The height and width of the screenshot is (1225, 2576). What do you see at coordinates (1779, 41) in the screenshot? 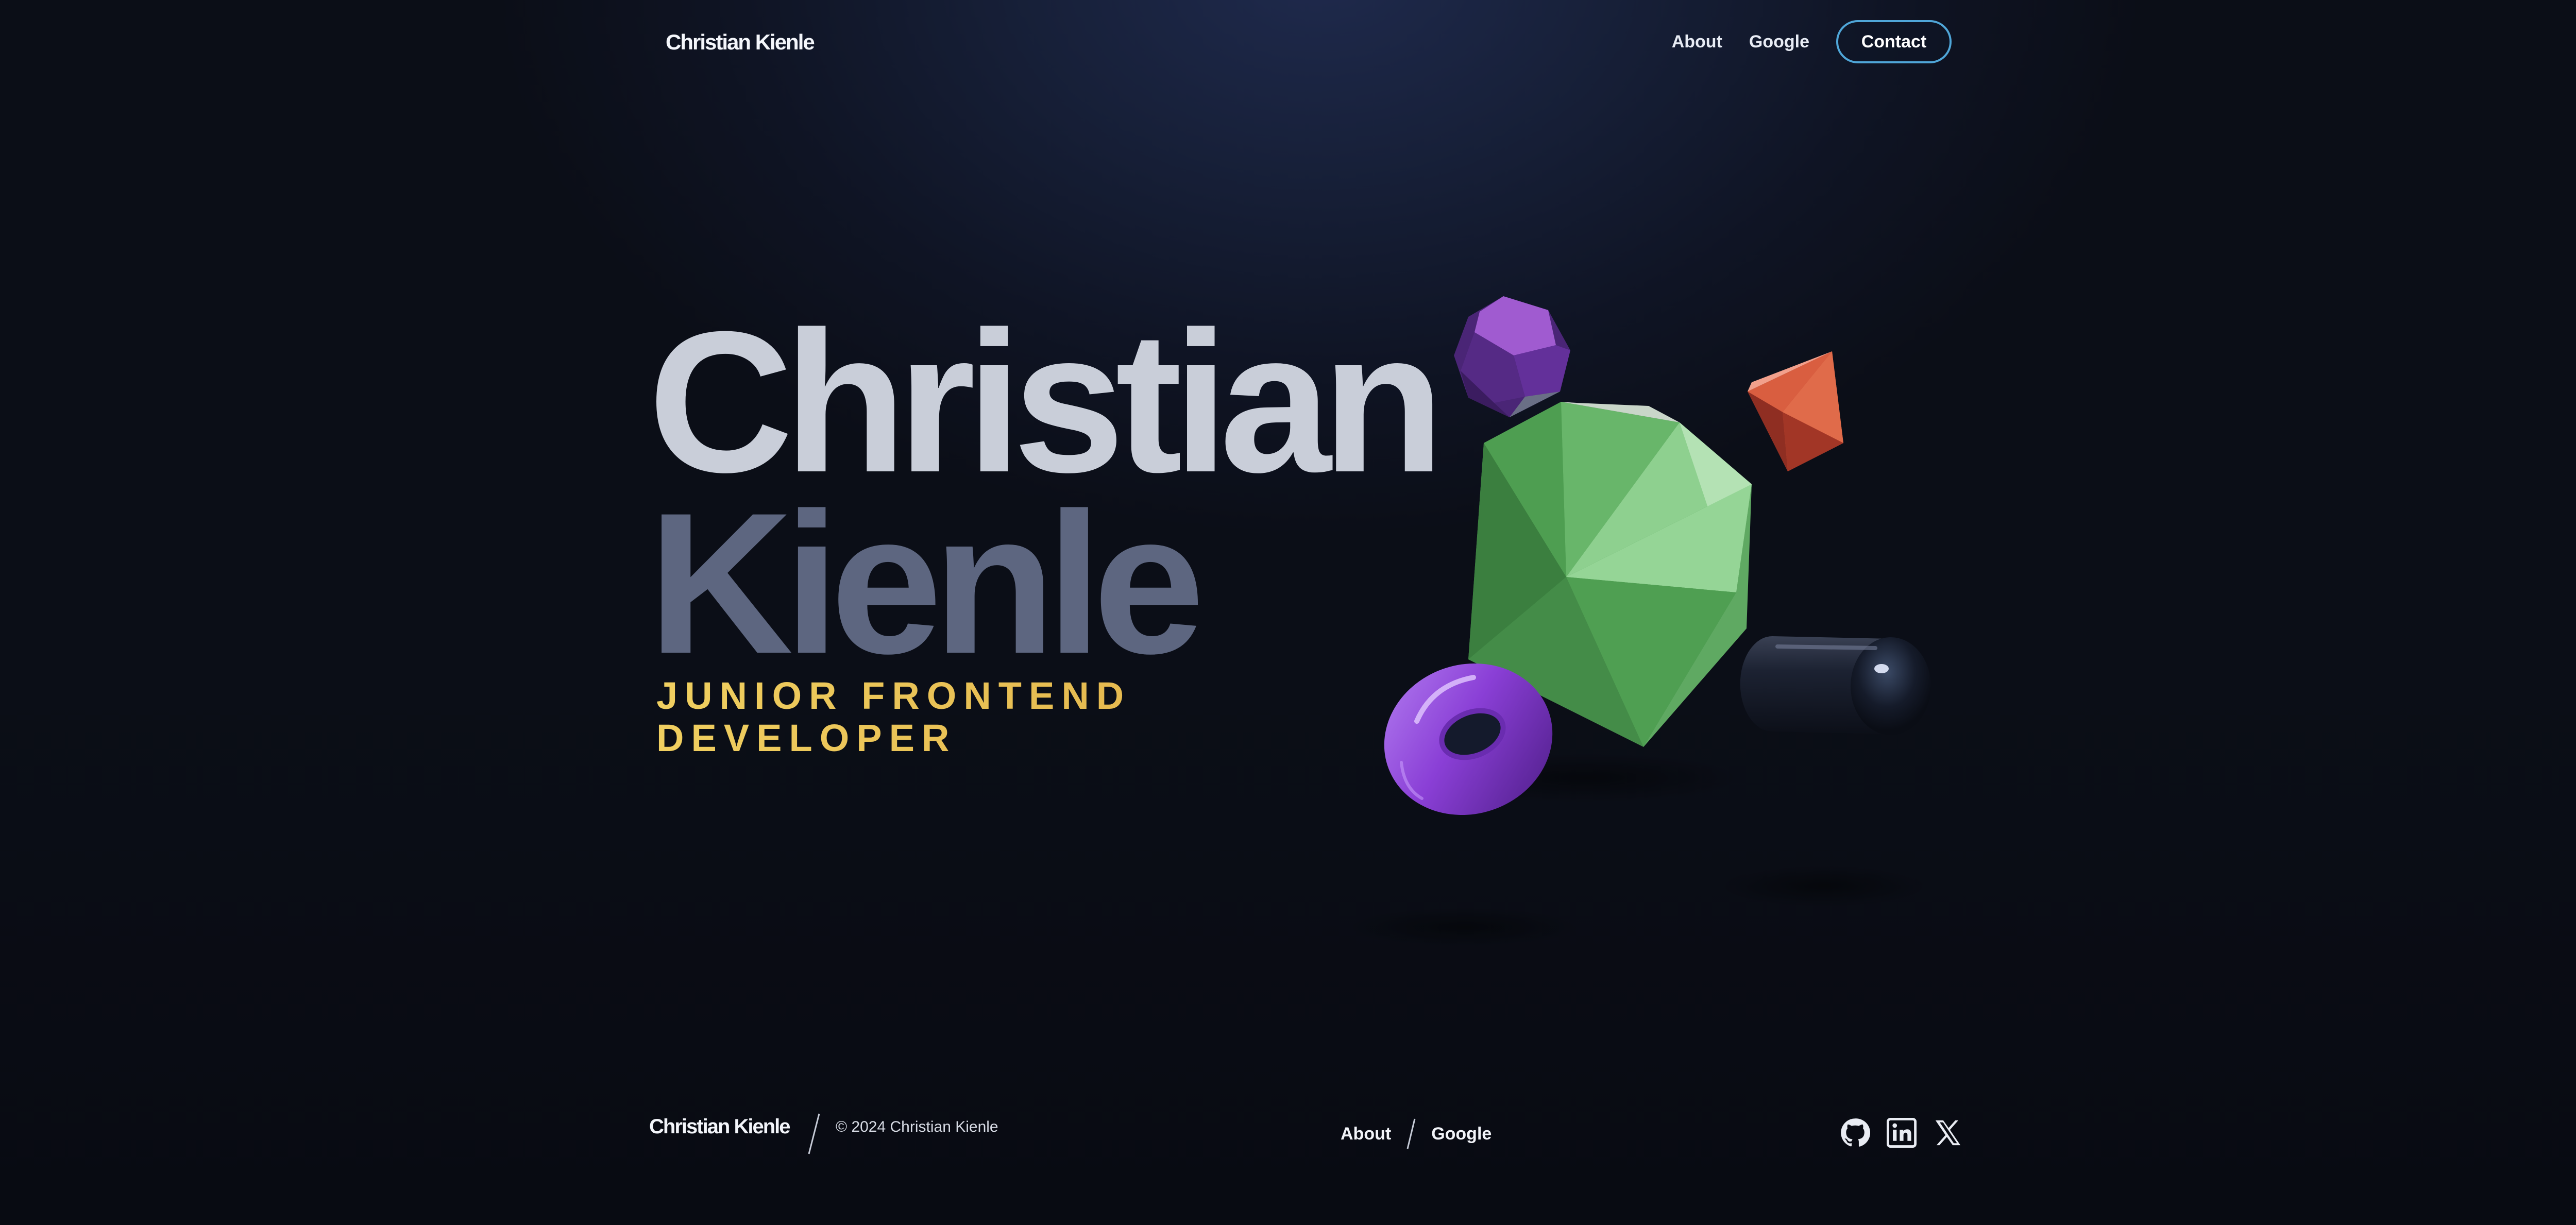
I see `nav-link-google: Google` at bounding box center [1779, 41].